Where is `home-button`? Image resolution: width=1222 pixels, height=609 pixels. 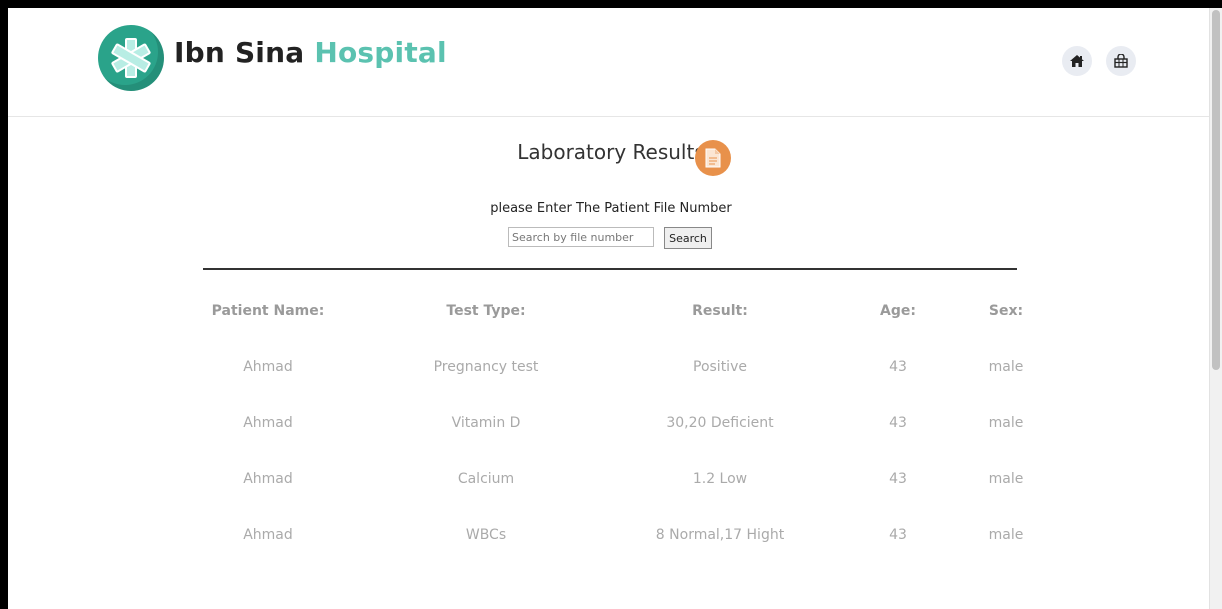 home-button is located at coordinates (1077, 61).